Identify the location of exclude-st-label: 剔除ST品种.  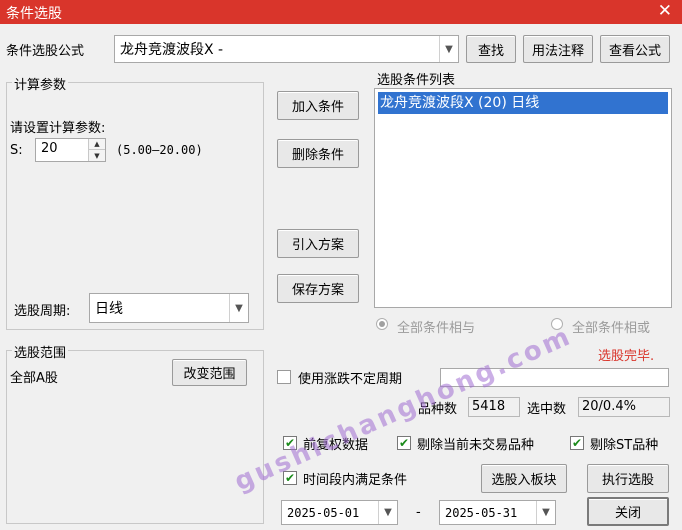
(624, 445).